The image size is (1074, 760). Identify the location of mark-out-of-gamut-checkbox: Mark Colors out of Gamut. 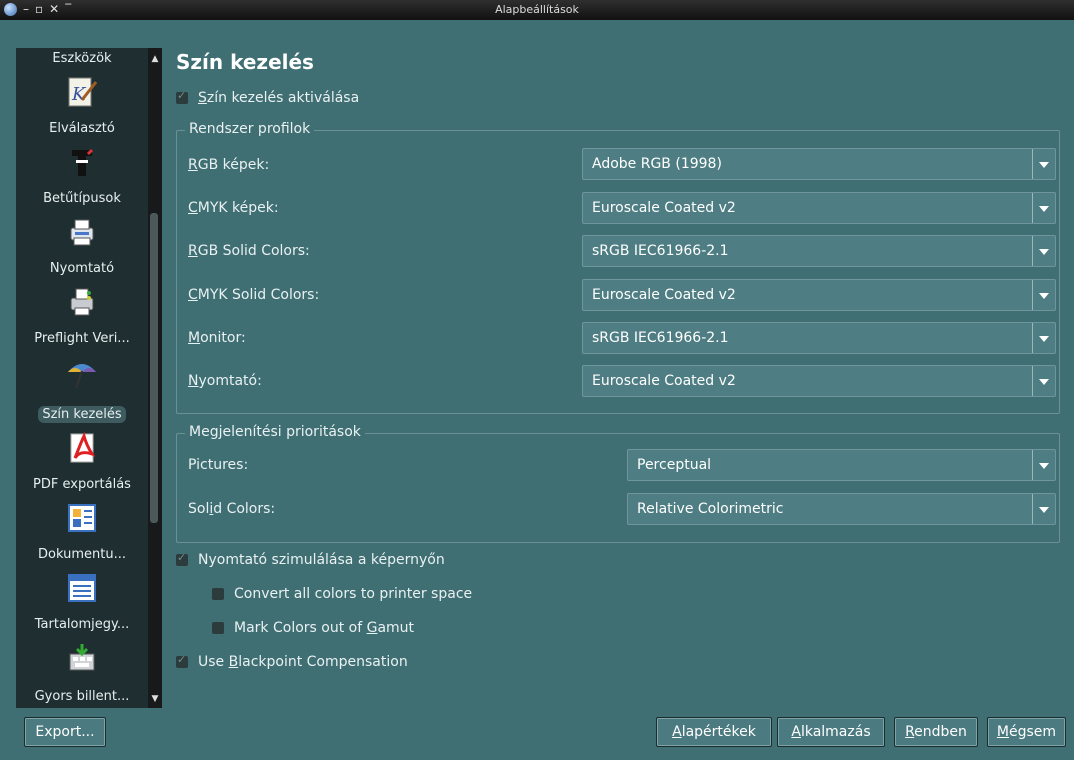
(313, 628).